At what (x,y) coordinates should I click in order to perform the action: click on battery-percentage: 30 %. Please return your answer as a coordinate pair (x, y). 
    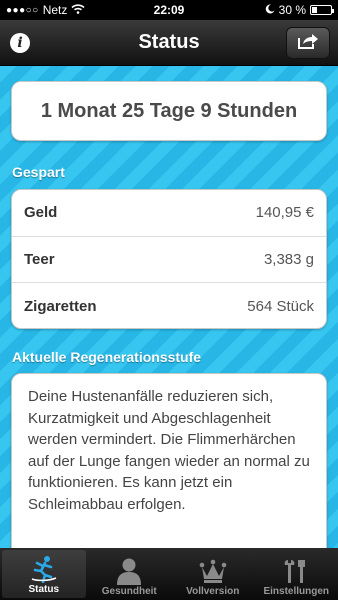
    Looking at the image, I should click on (292, 10).